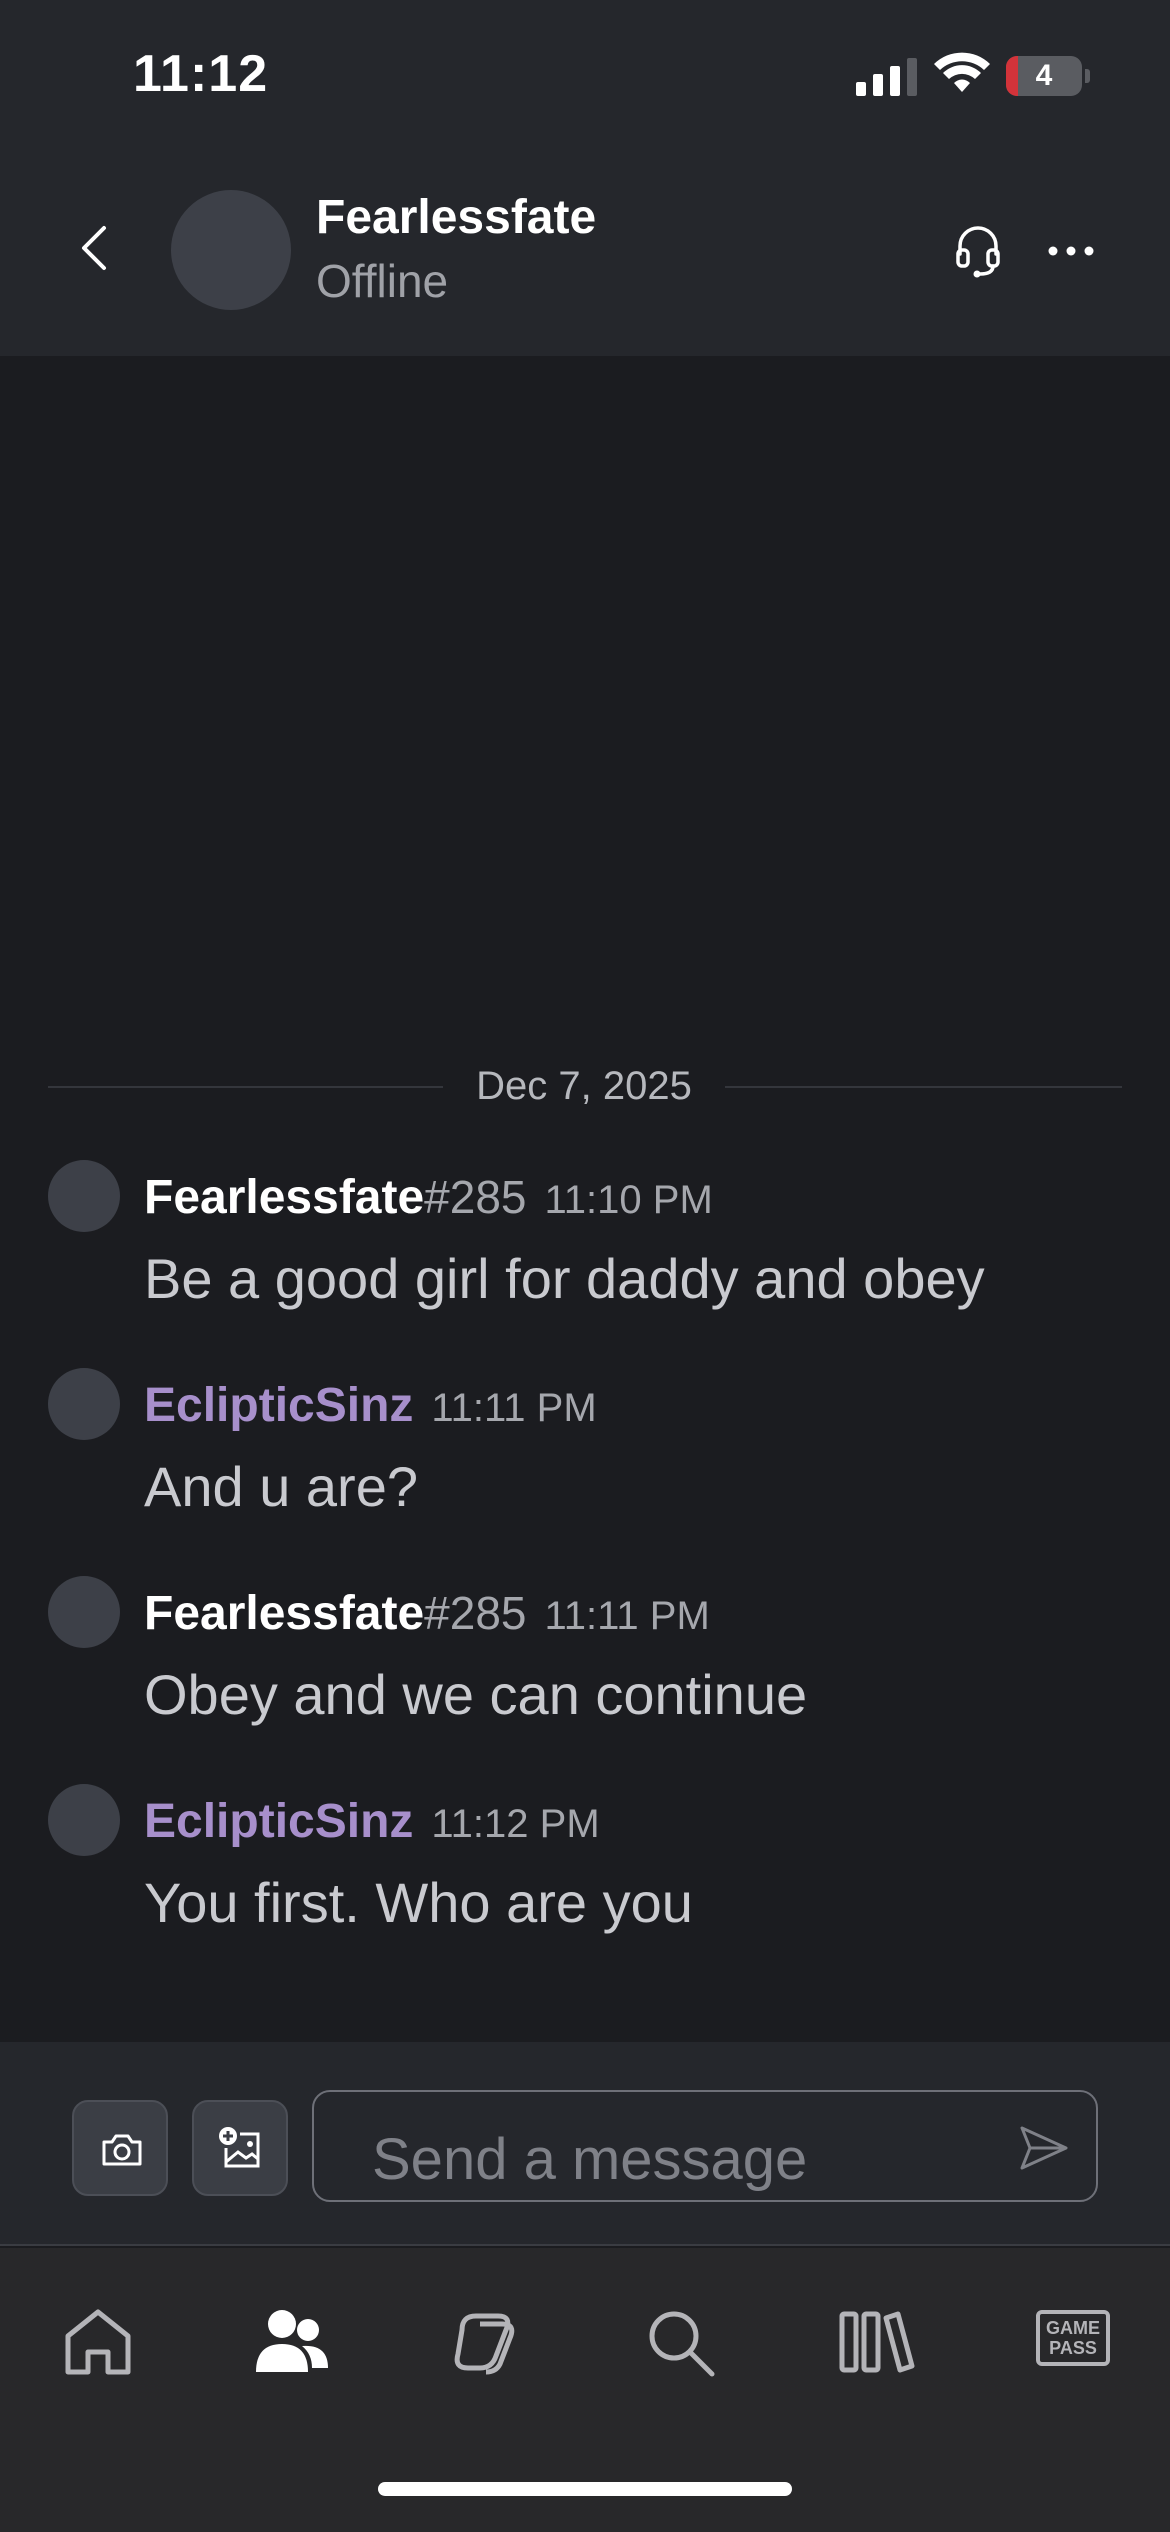  I want to click on message-text: You first. Who are you, so click(418, 1902).